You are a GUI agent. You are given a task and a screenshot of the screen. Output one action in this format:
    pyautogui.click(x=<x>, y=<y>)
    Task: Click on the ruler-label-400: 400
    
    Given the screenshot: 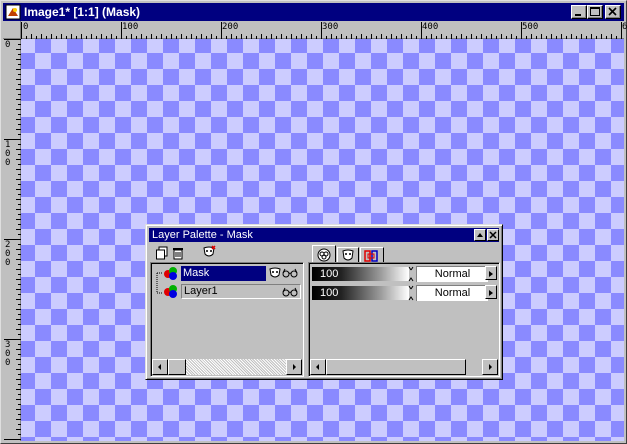 What is the action you would take?
    pyautogui.click(x=430, y=27)
    